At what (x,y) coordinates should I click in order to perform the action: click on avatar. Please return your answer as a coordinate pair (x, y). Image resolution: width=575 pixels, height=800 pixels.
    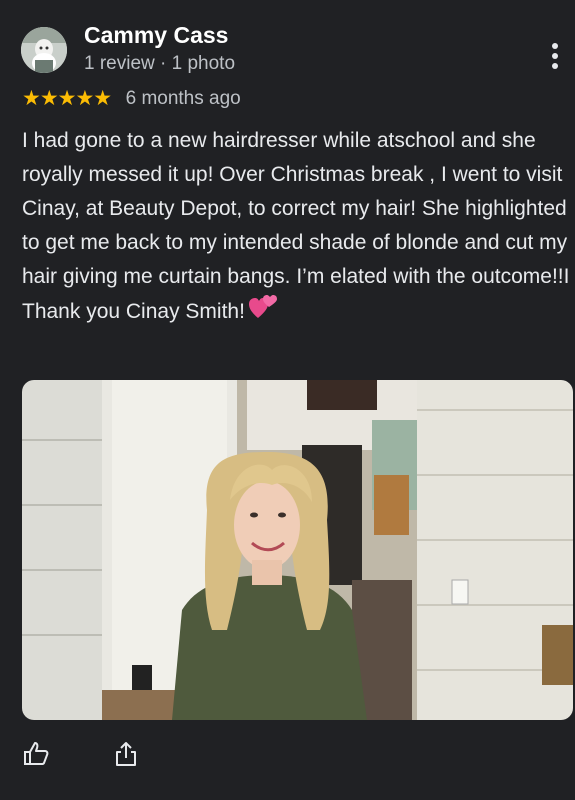
    Looking at the image, I should click on (44, 50).